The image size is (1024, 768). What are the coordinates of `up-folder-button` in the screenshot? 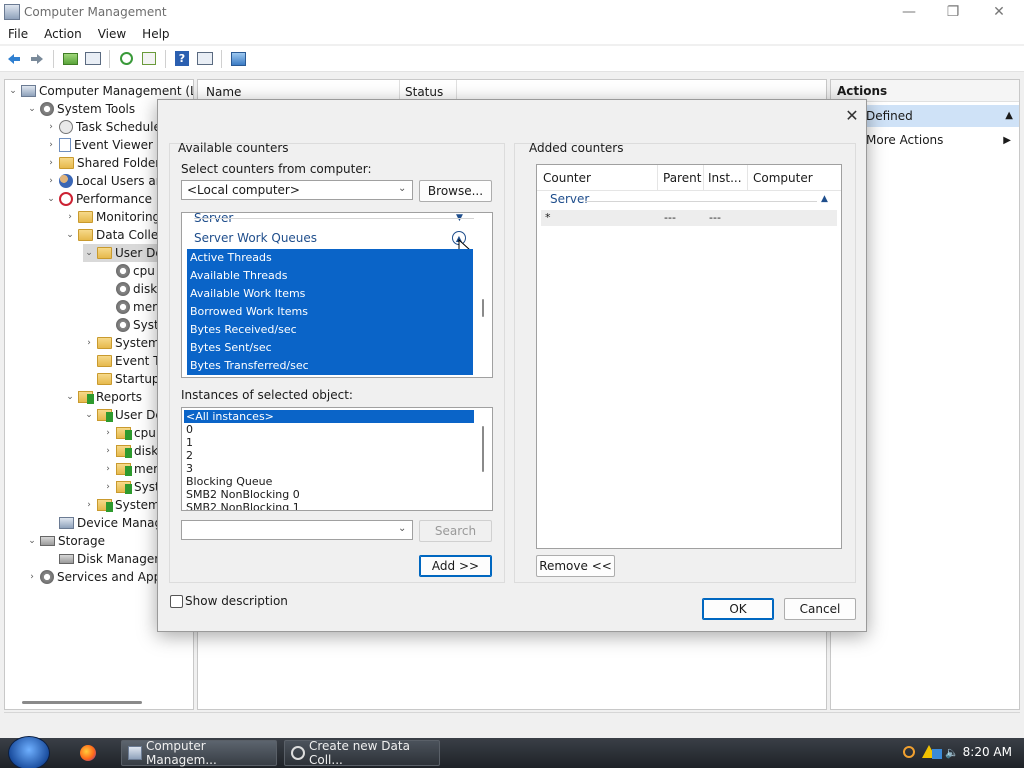 It's located at (70, 59).